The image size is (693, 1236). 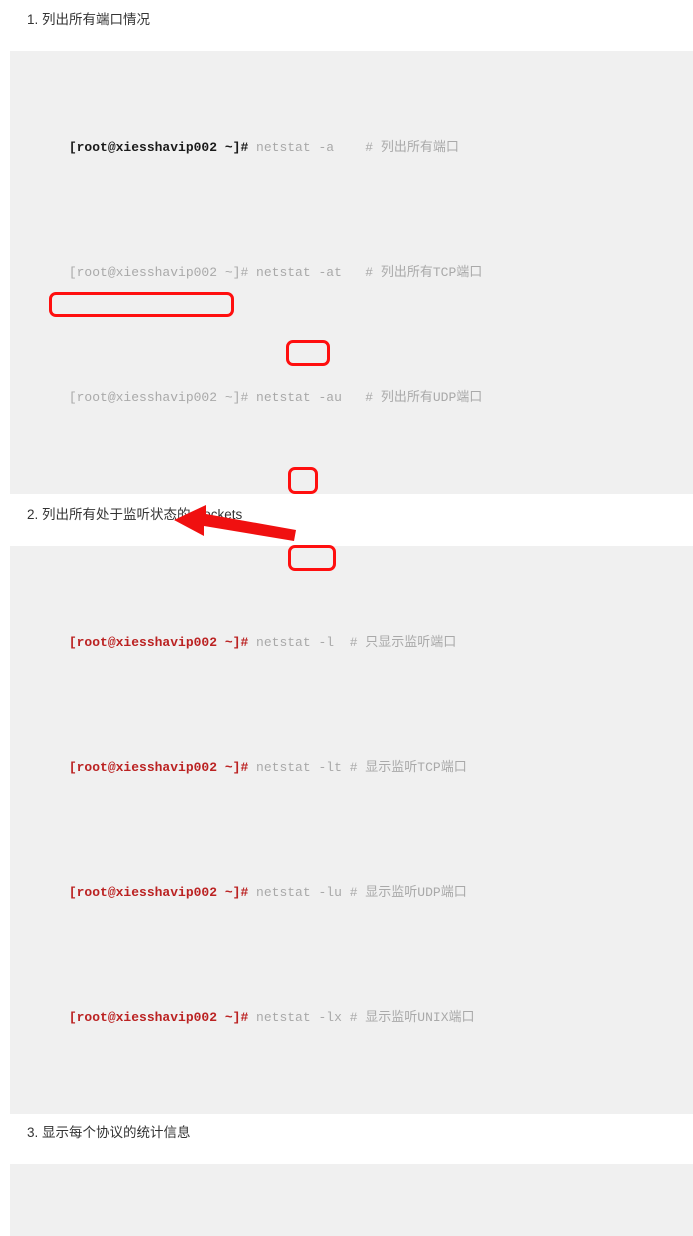 What do you see at coordinates (424, 272) in the screenshot?
I see `shell-comment: # 列出所有TCP端口` at bounding box center [424, 272].